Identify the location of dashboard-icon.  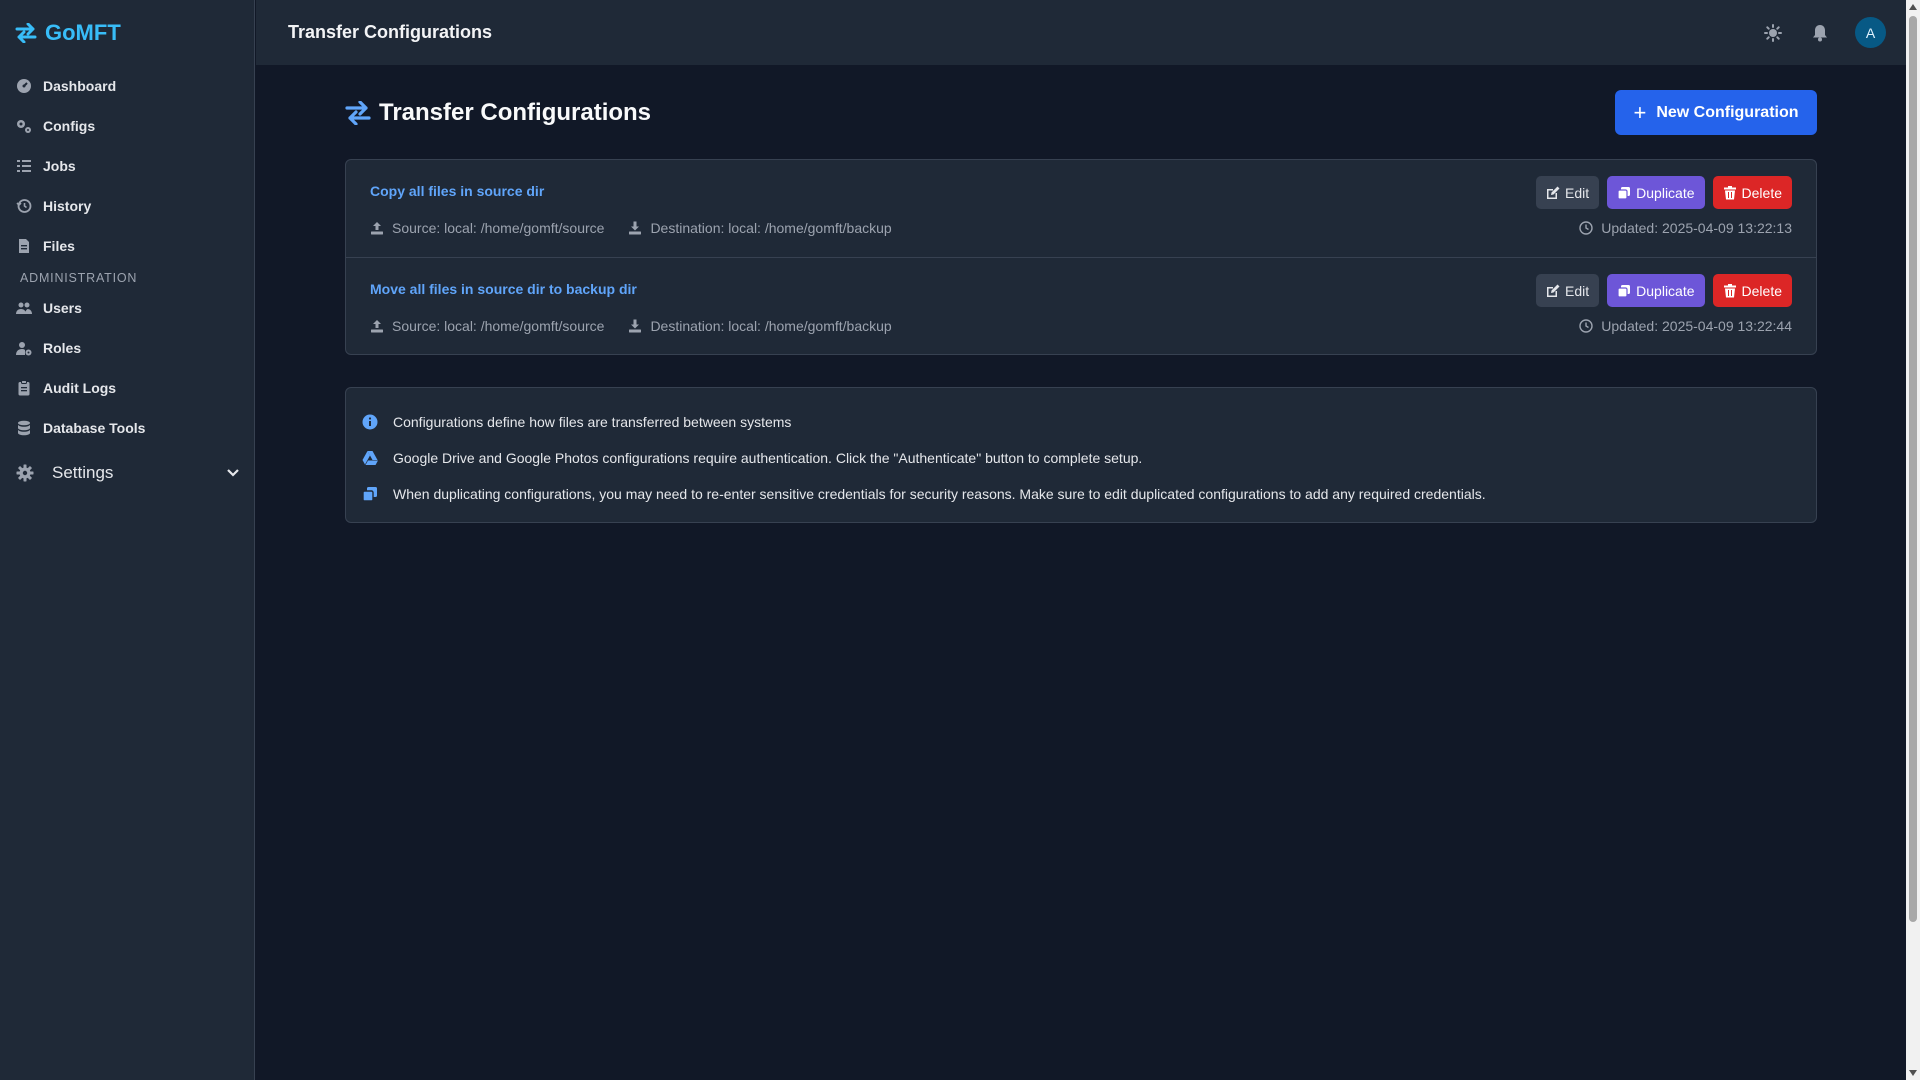
(24, 86).